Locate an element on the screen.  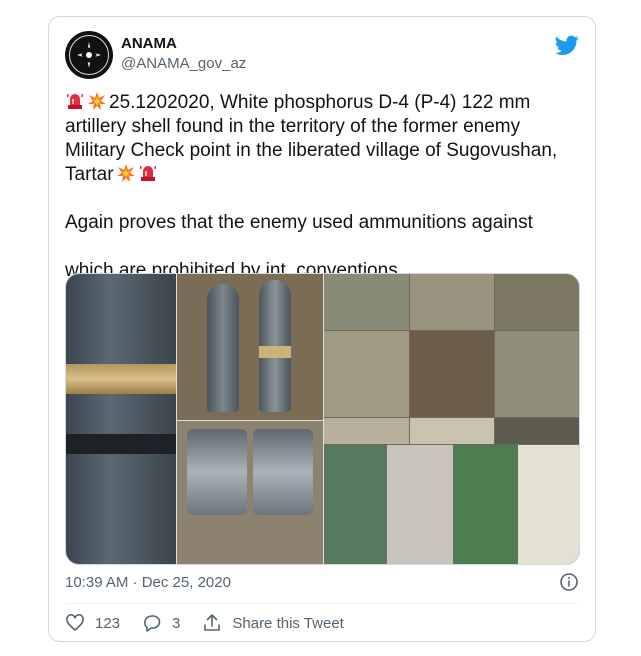
avatar is located at coordinates (89, 55).